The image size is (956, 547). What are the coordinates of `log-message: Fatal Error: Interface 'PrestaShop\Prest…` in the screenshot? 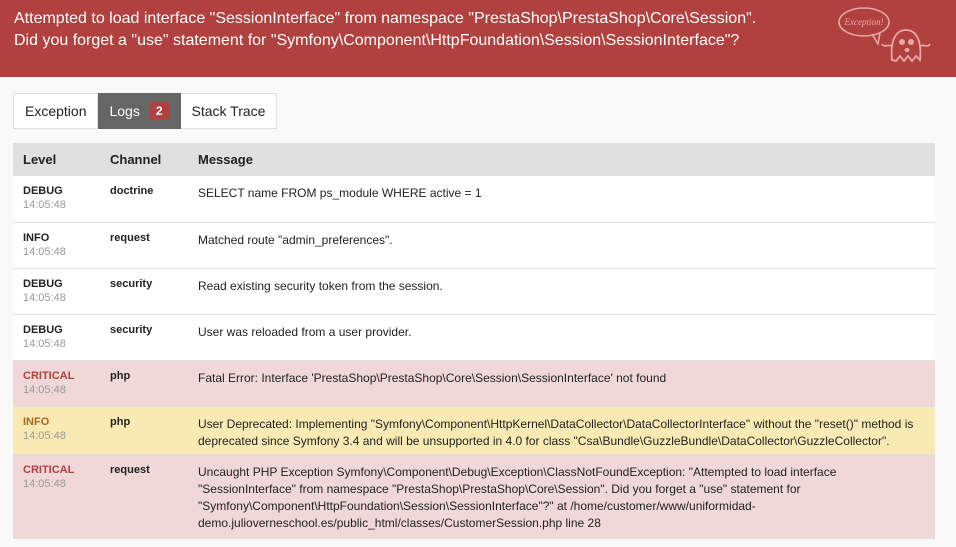 It's located at (432, 377).